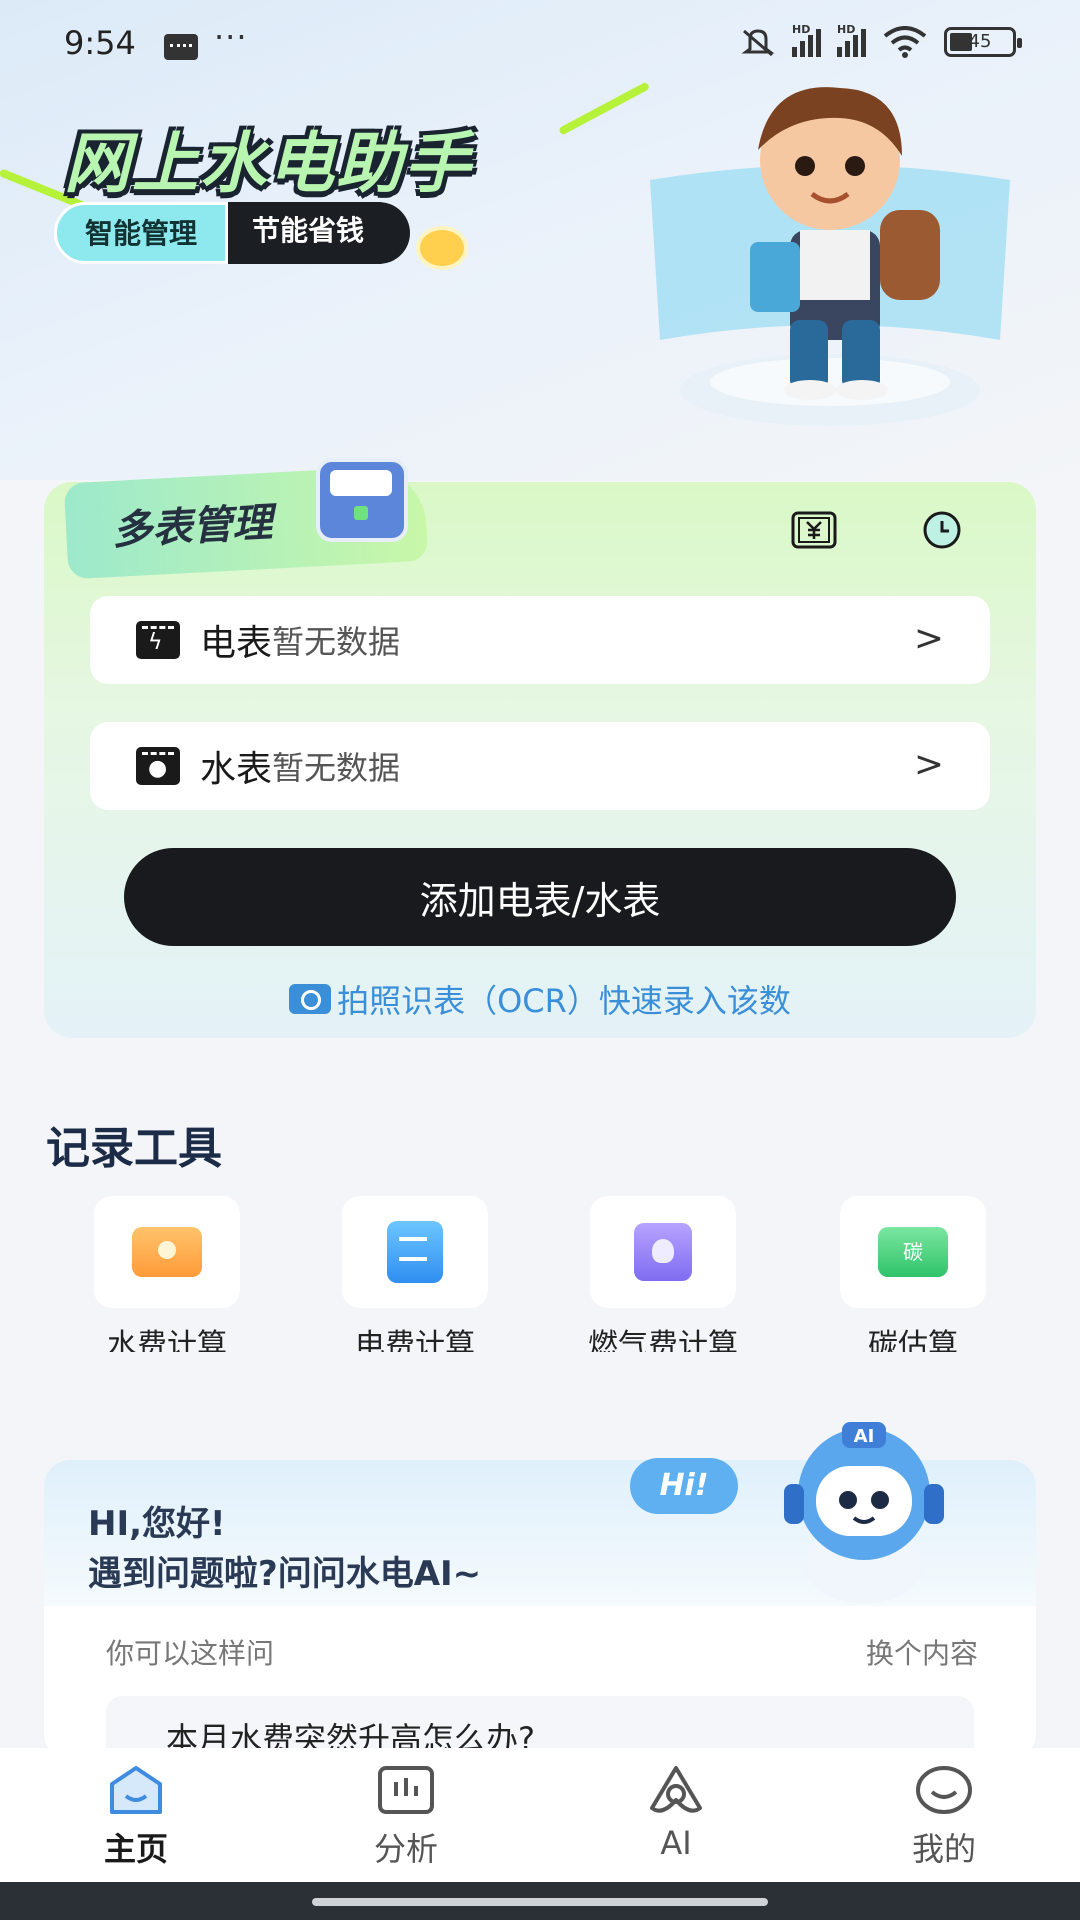 Image resolution: width=1080 pixels, height=1920 pixels. What do you see at coordinates (913, 1252) in the screenshot?
I see `carbon-icon: 碳` at bounding box center [913, 1252].